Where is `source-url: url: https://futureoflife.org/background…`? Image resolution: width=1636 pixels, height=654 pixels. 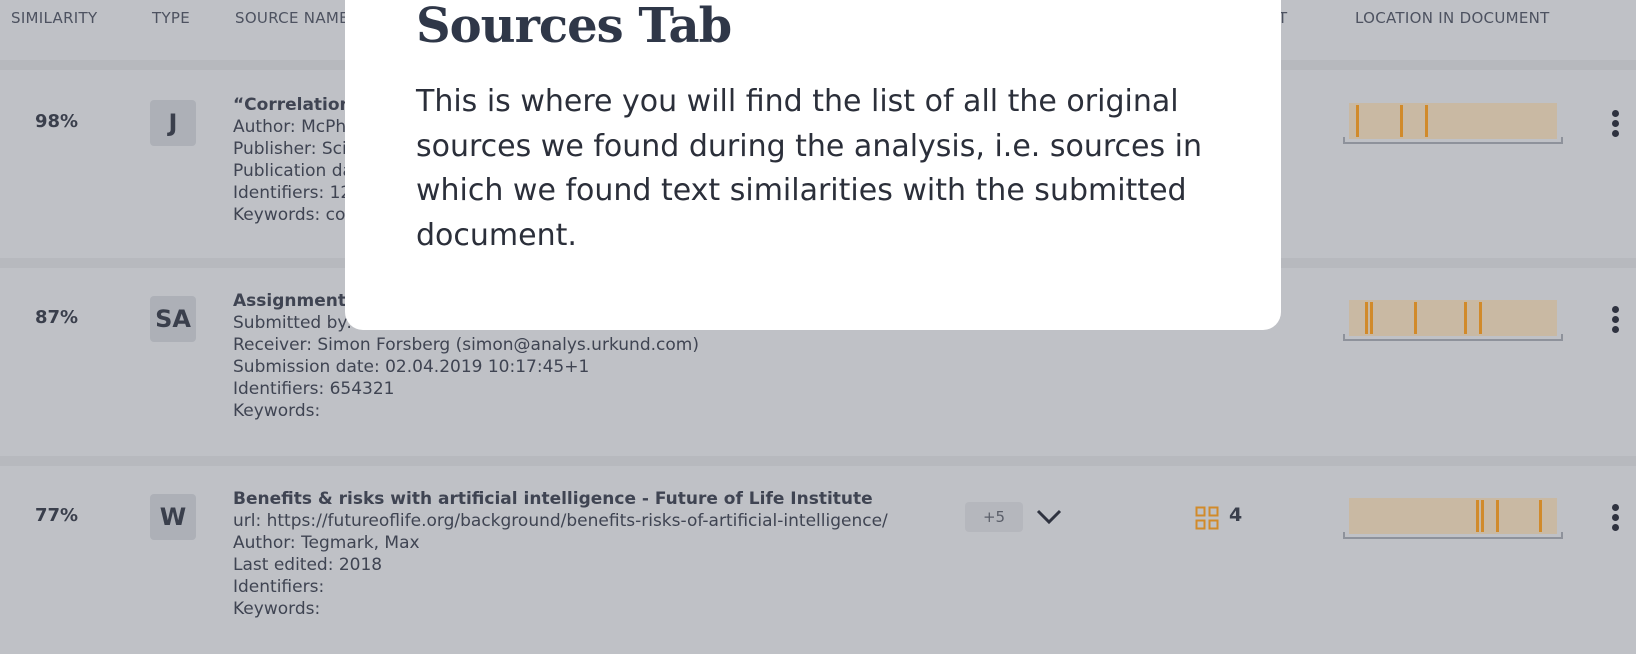
source-url: url: https://futureoflife.org/background… is located at coordinates (560, 521).